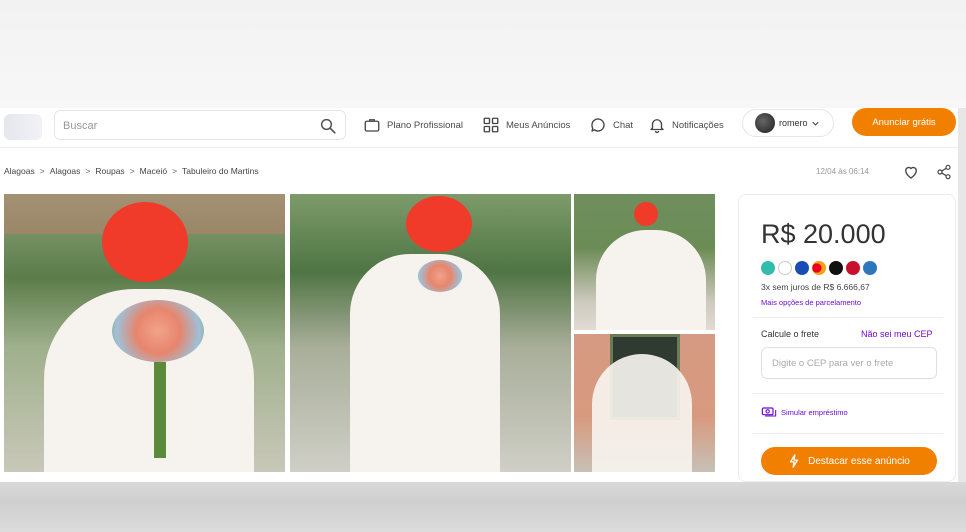  I want to click on grid-icon, so click(491, 125).